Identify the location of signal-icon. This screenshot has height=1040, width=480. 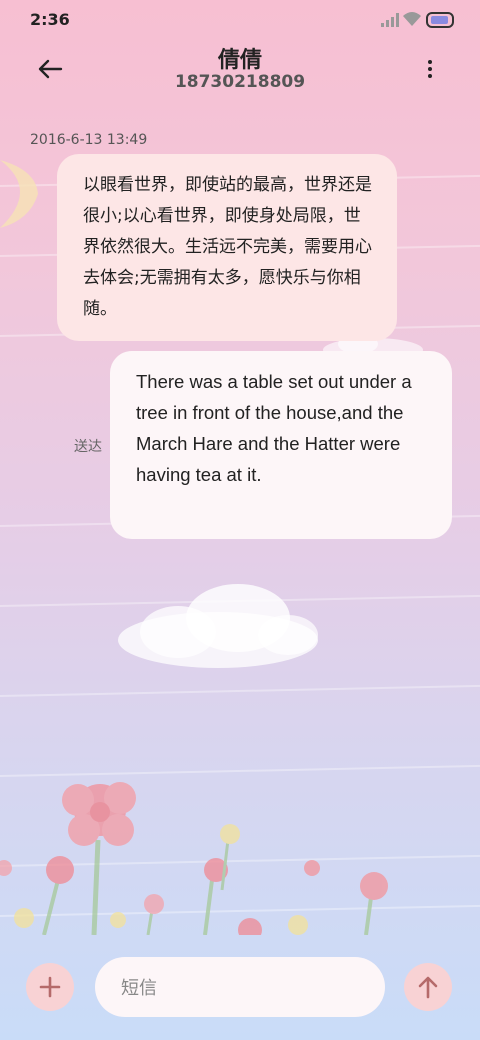
(390, 20).